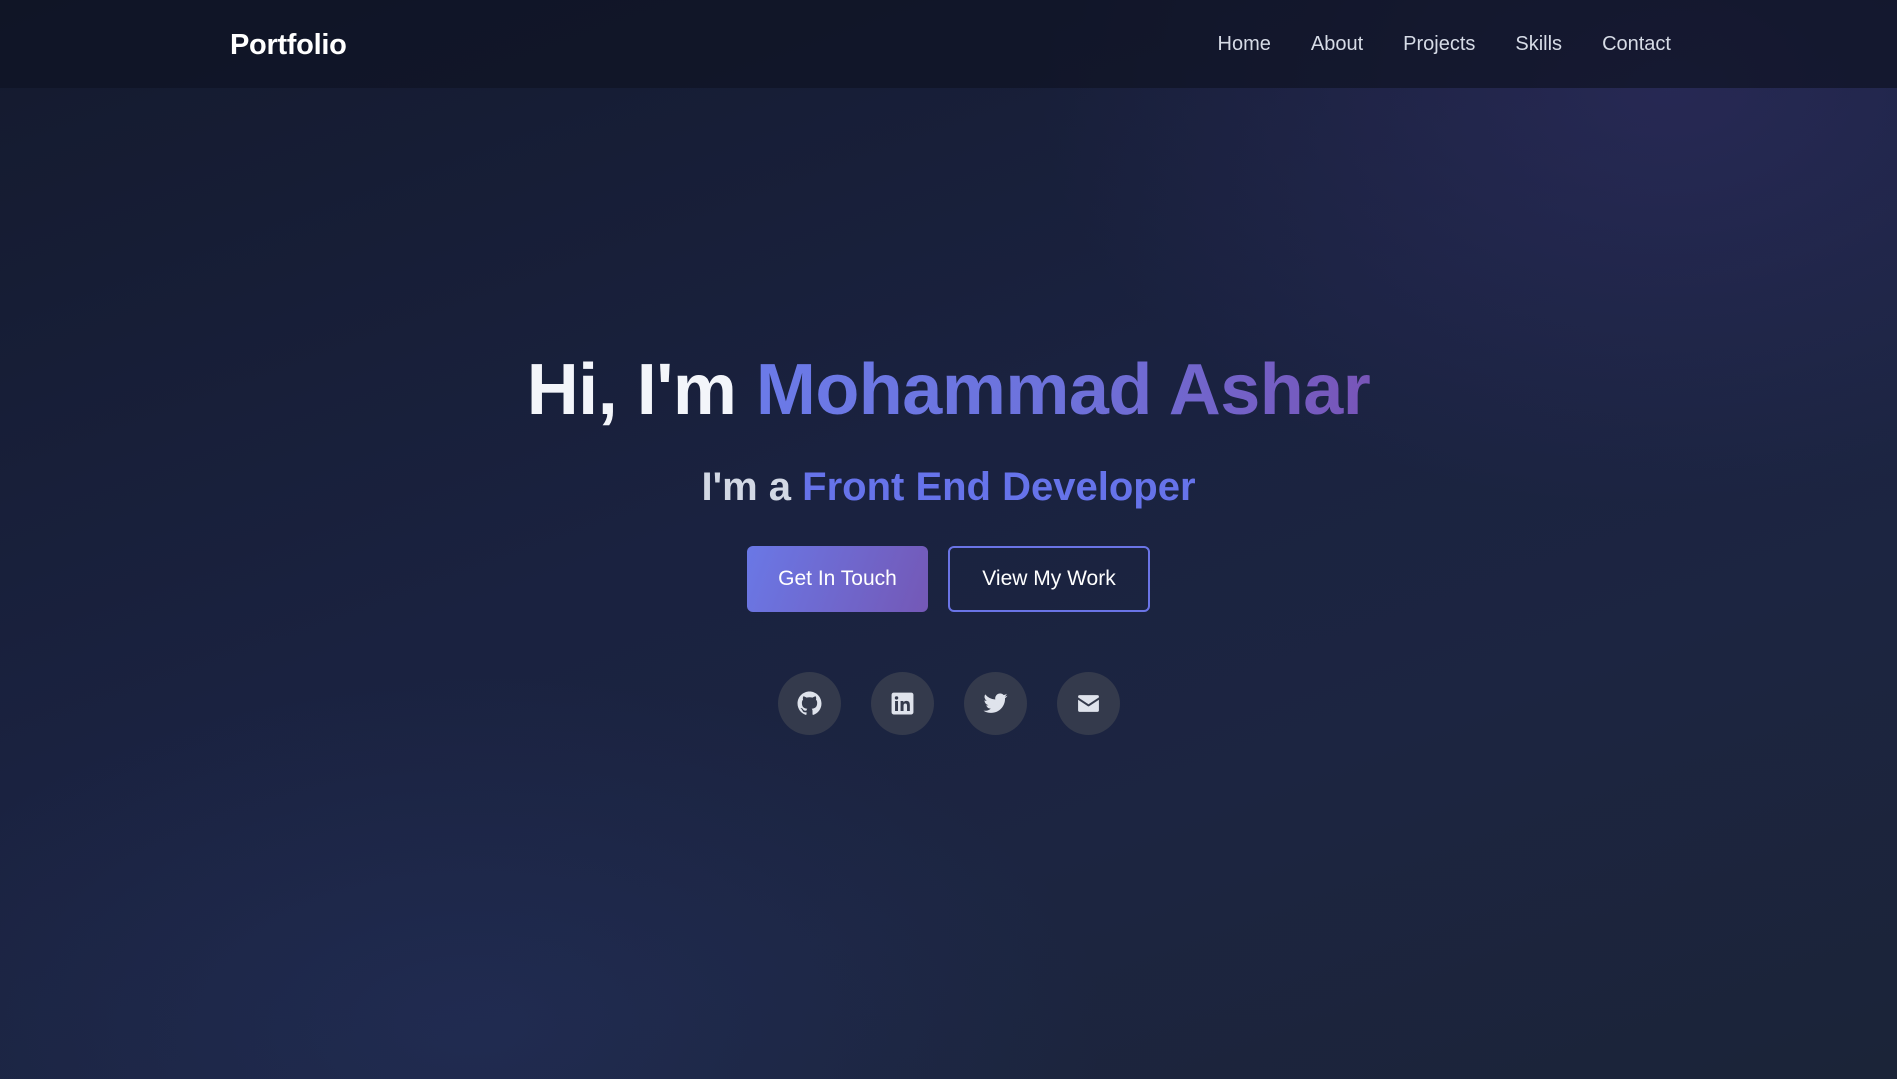 This screenshot has width=1897, height=1079. I want to click on email-link, so click(1088, 703).